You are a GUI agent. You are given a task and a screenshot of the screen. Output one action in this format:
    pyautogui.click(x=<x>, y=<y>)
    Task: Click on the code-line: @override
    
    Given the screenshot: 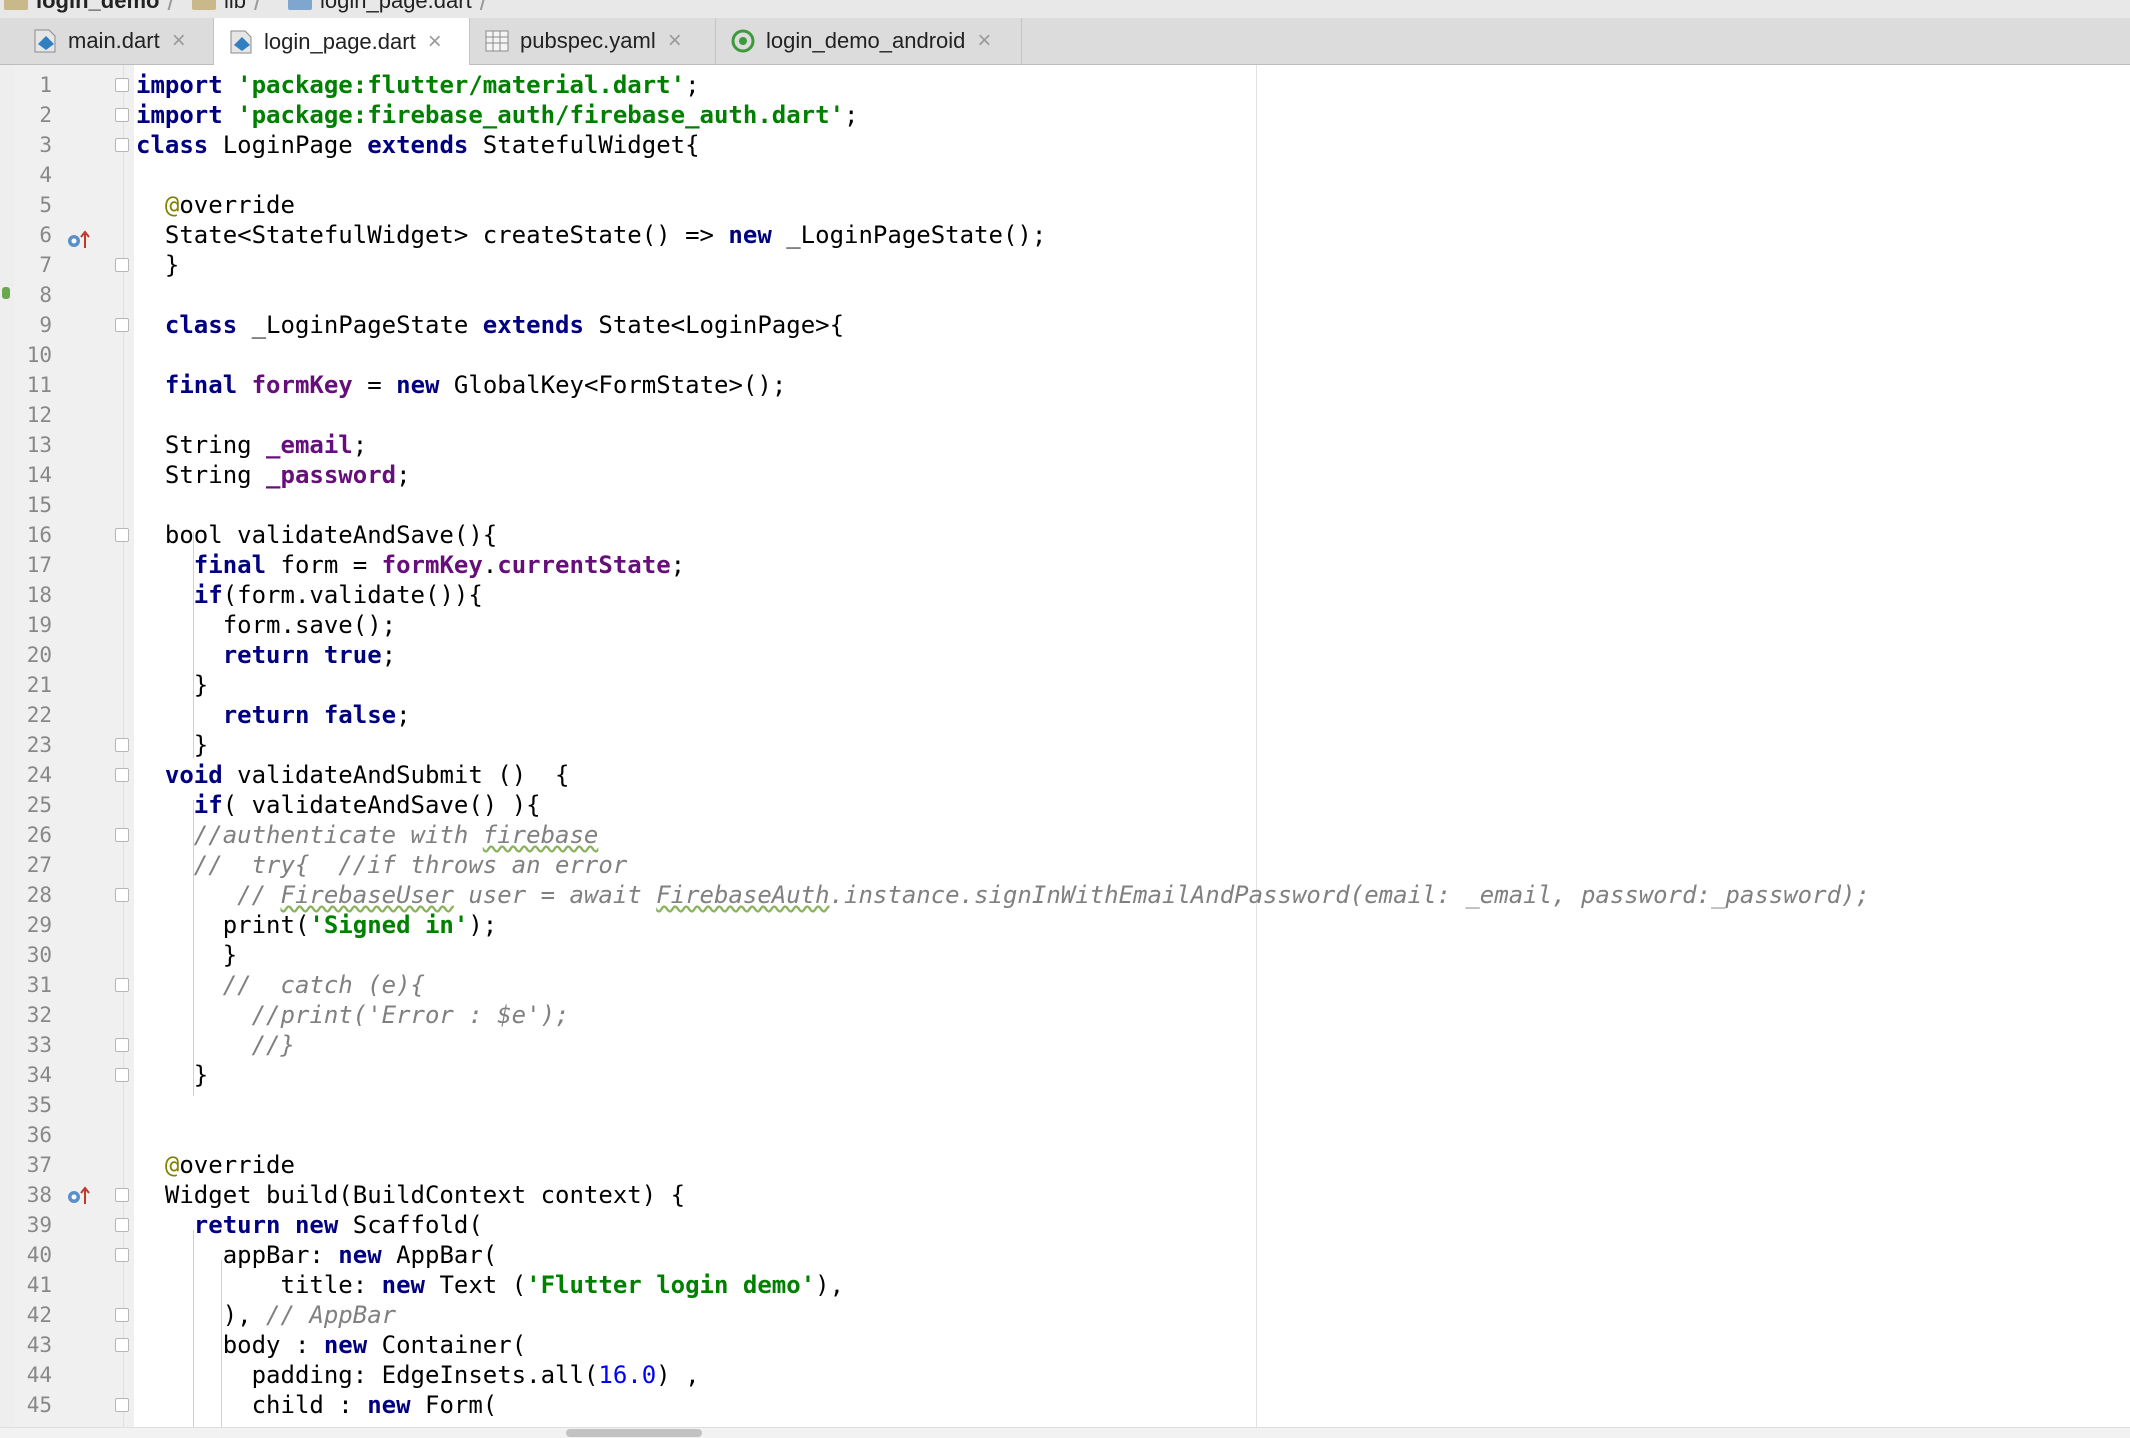 What is the action you would take?
    pyautogui.click(x=215, y=205)
    